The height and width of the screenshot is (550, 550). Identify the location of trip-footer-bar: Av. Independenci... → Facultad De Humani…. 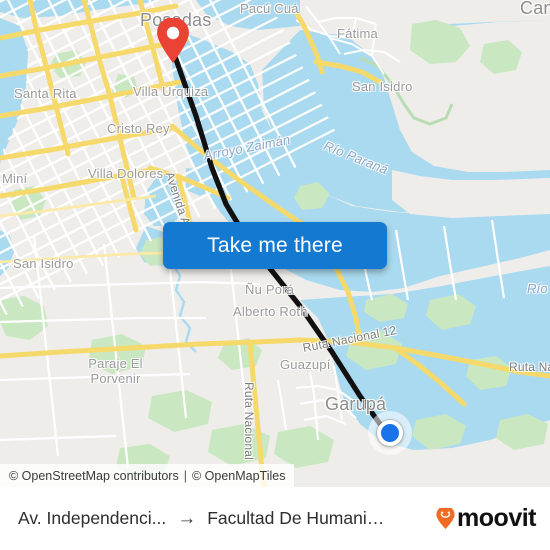
(275, 518).